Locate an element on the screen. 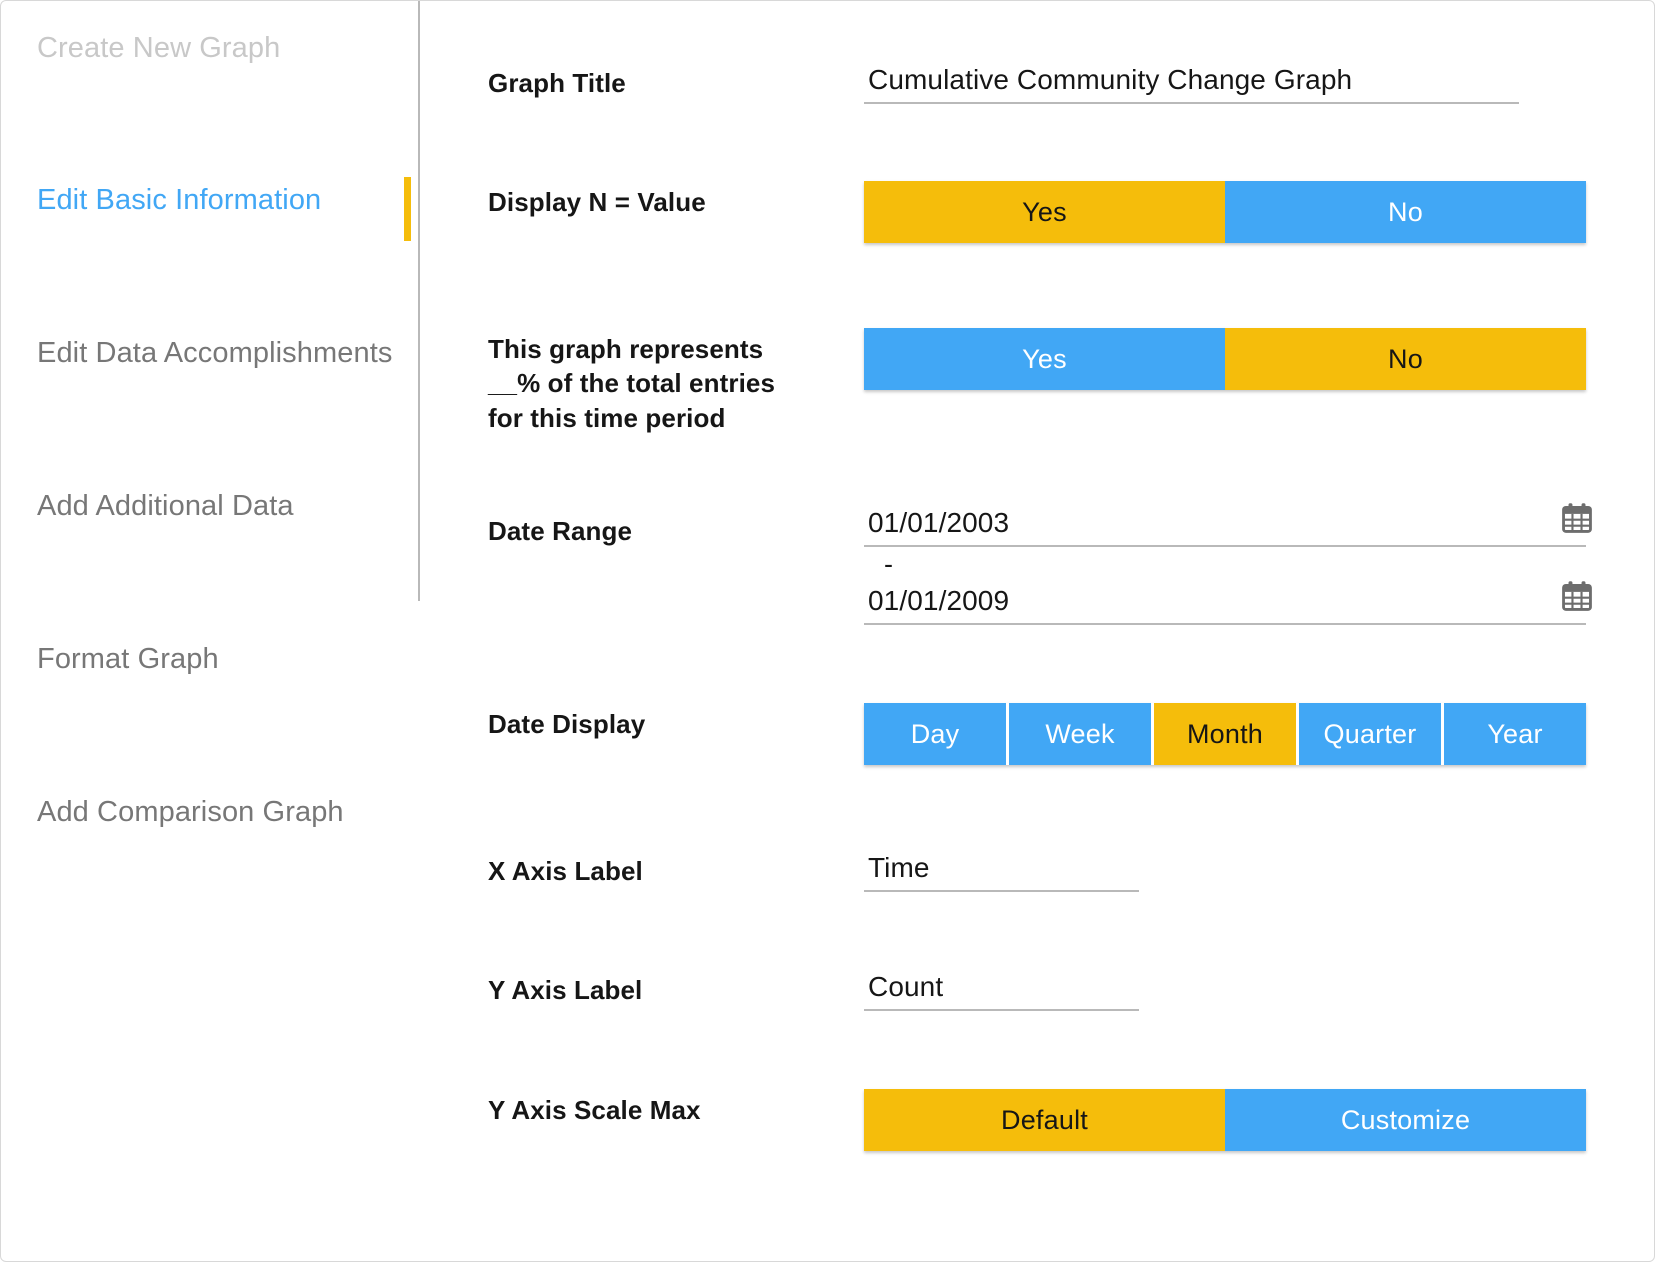  date-display-option-quarter: Quarter is located at coordinates (1370, 734).